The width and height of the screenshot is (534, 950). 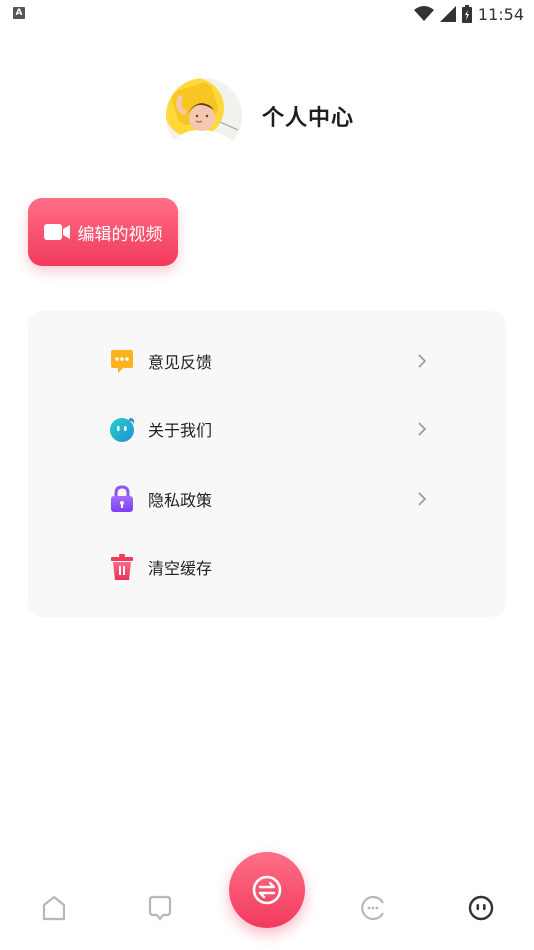 I want to click on status-bar: A 11:54, so click(x=267, y=15).